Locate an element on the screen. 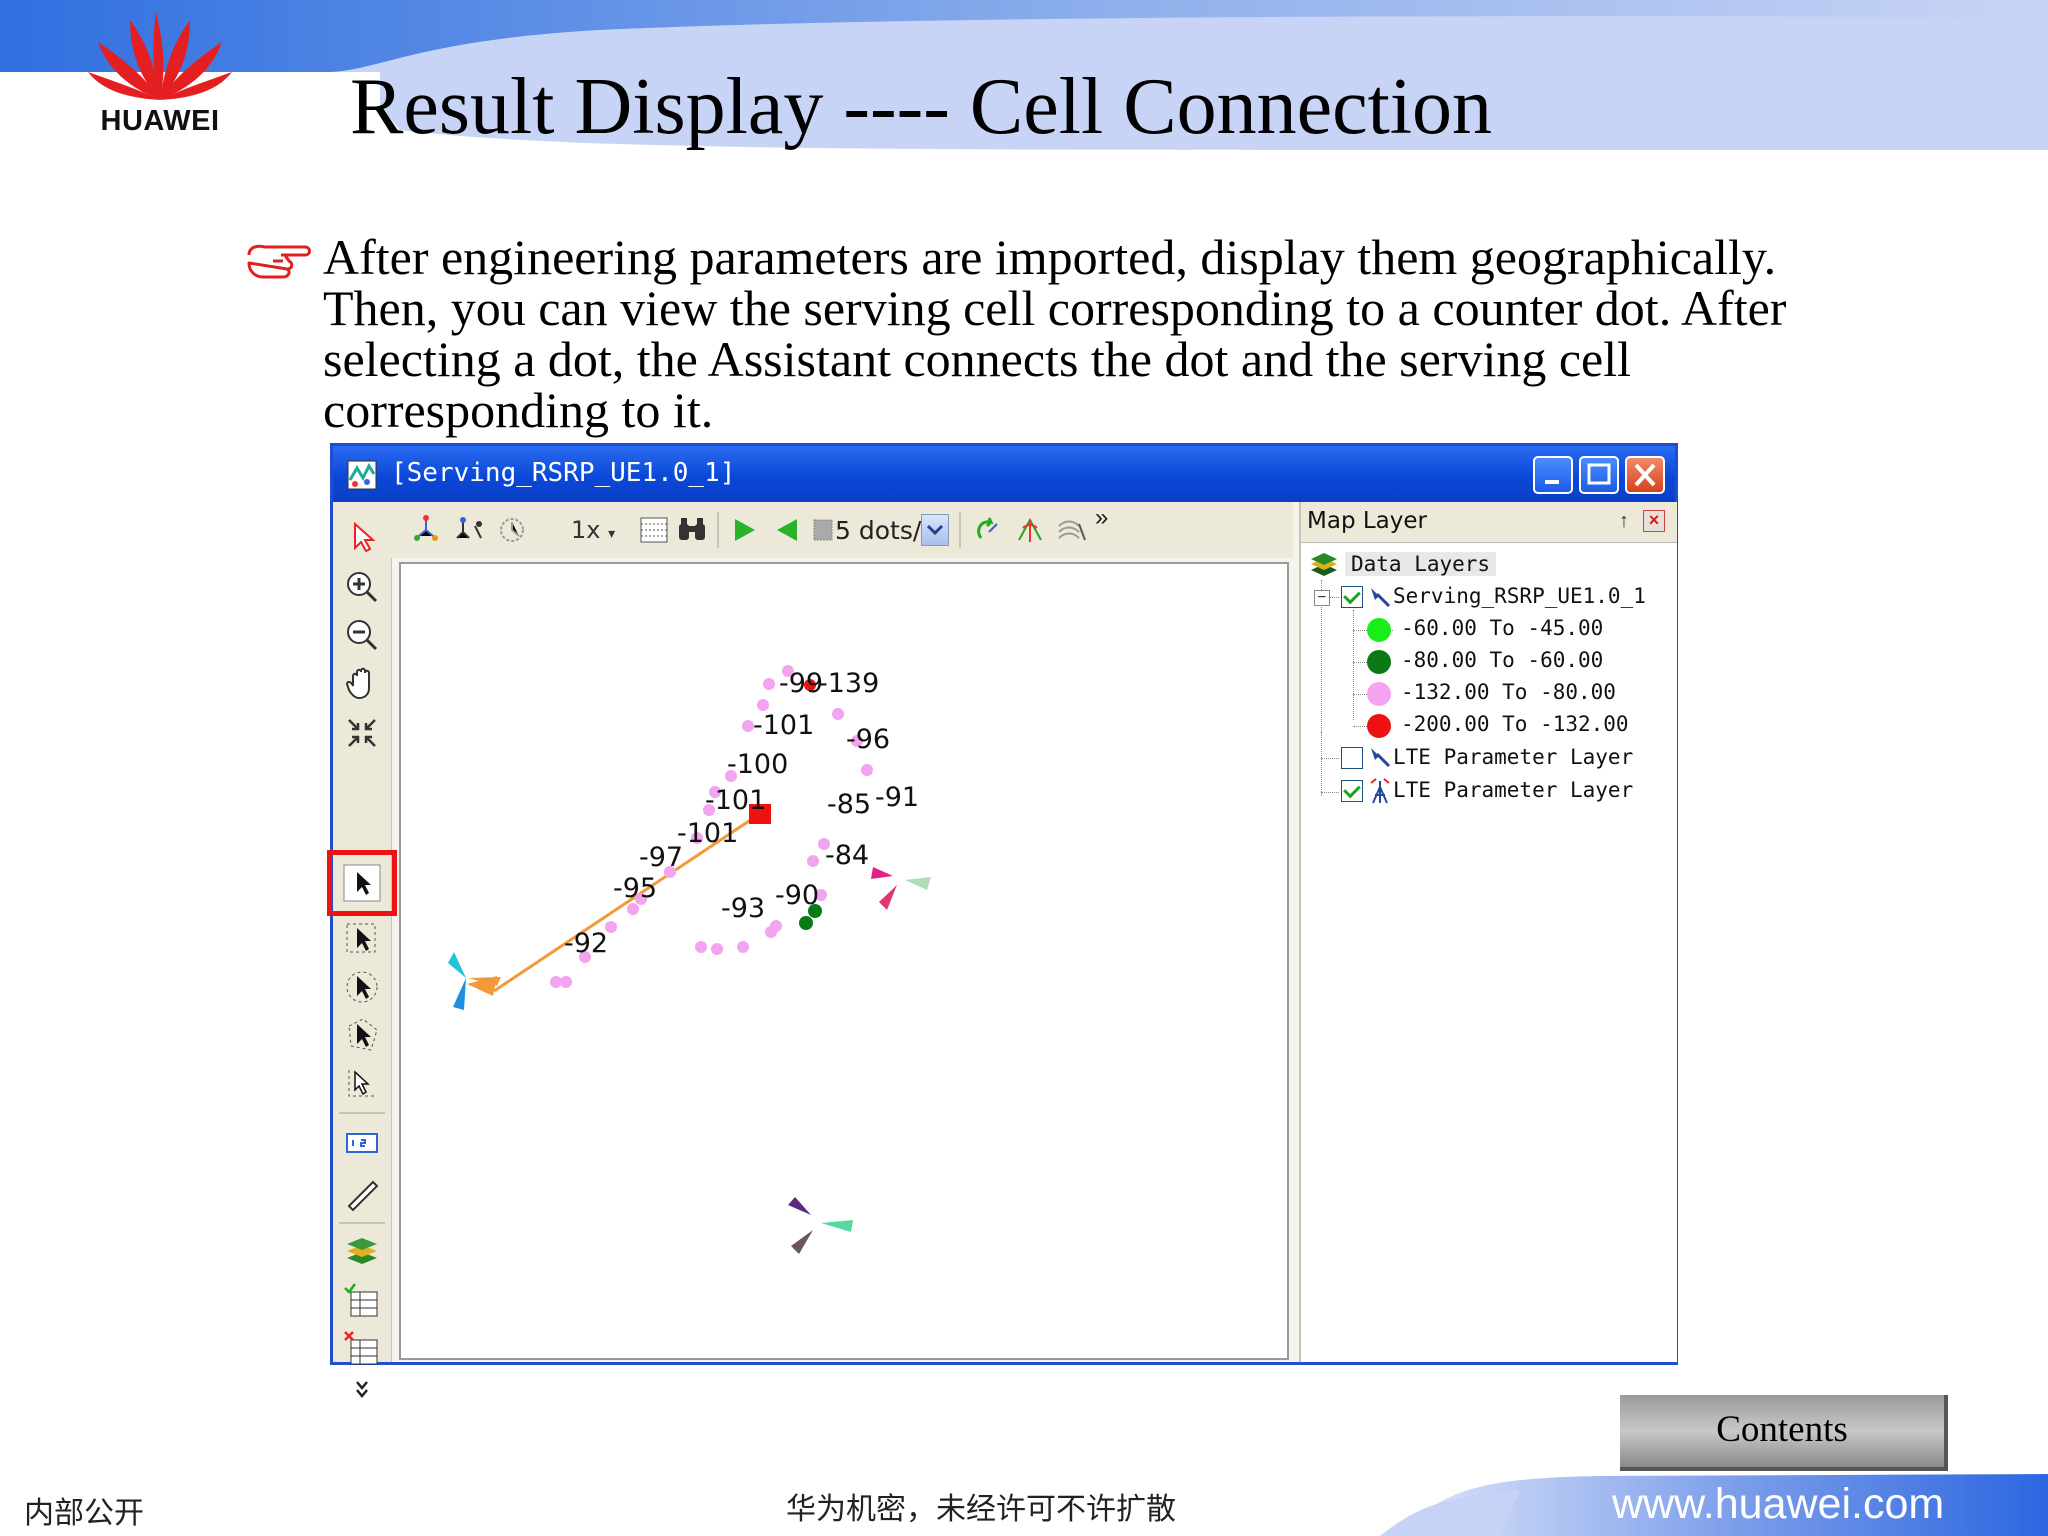  playback-speed-field: 5 dots/s is located at coordinates (884, 530).